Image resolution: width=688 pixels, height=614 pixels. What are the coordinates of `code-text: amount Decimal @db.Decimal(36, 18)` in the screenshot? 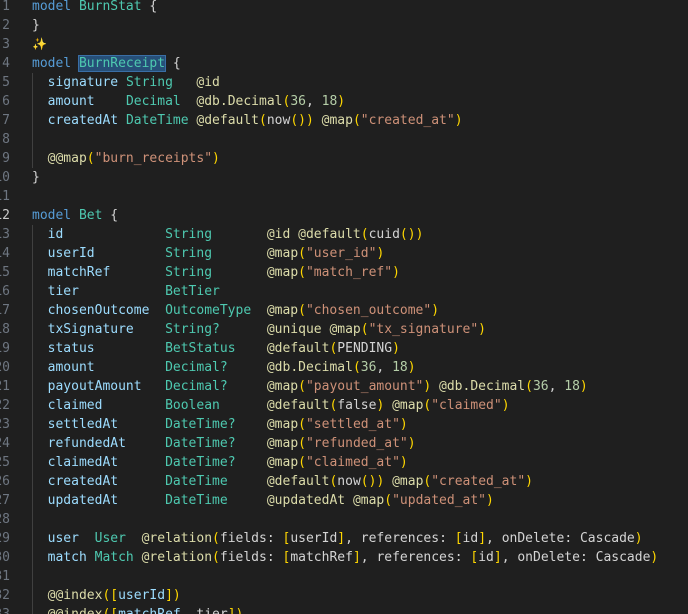 It's located at (196, 101).